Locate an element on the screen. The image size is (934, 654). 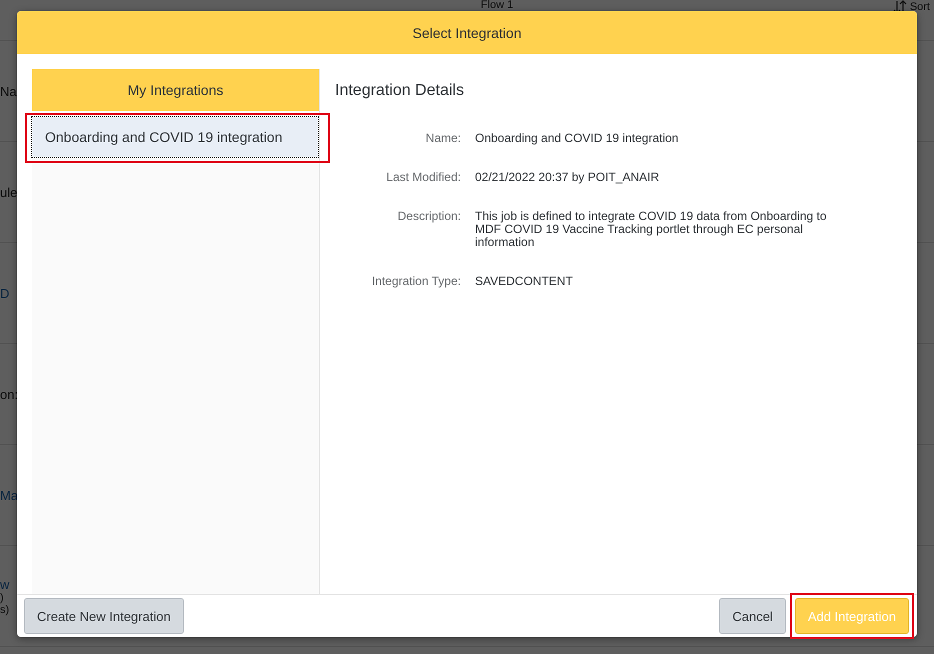
row-text: w is located at coordinates (5, 584).